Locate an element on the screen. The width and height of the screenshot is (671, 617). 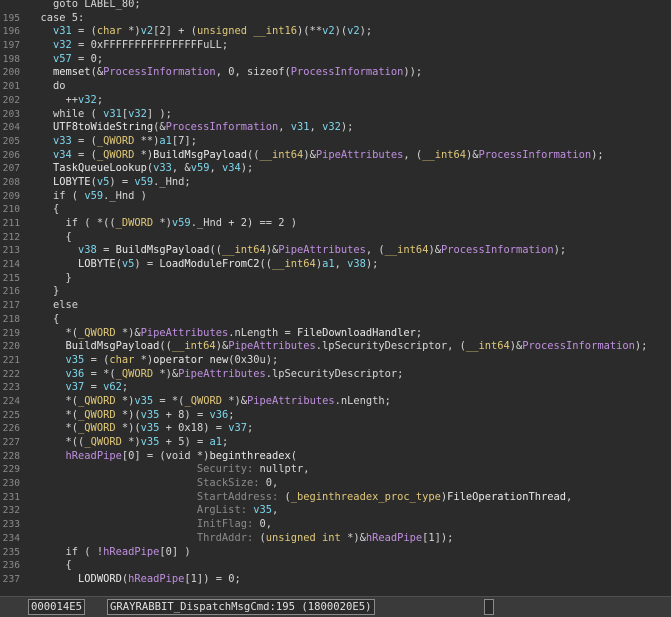
code-token: v36 is located at coordinates (56, 373).